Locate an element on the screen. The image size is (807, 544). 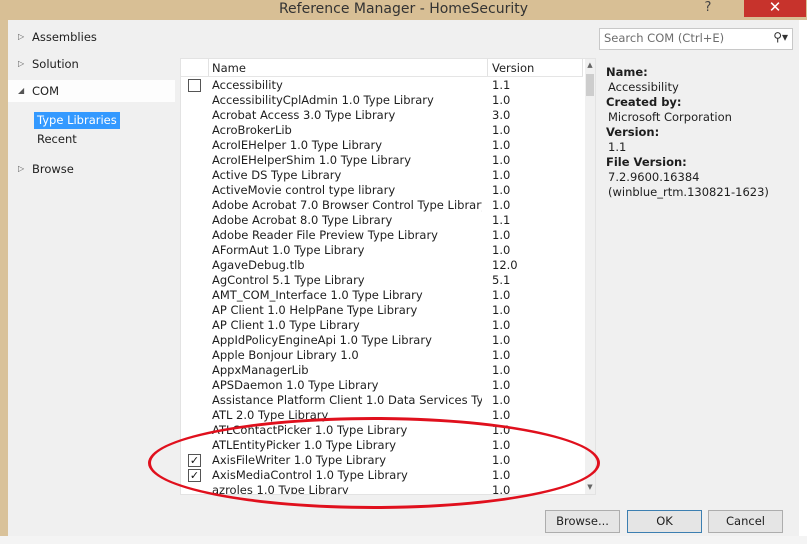
library-name: AgaveDebug.tlb is located at coordinates (258, 265).